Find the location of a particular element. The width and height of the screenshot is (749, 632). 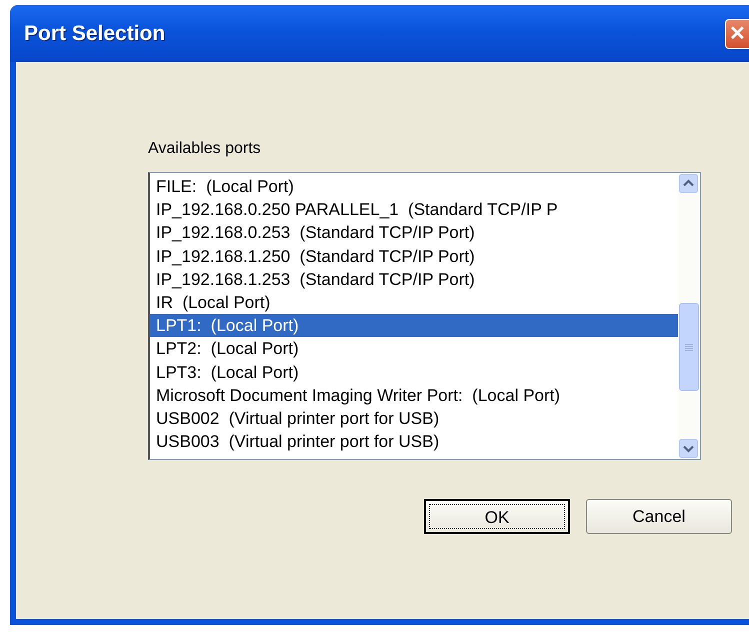

port-item: IP_192.168.0.250 PARALLEL_1 (Standard TCP/IP P is located at coordinates (414, 210).